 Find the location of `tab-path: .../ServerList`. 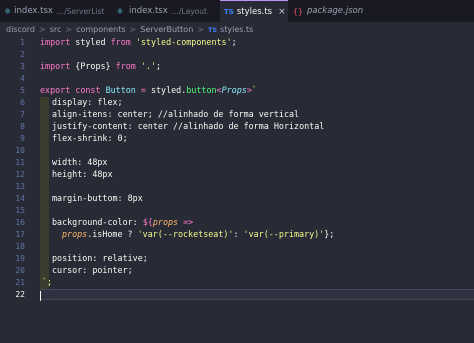

tab-path: .../ServerList is located at coordinates (80, 11).